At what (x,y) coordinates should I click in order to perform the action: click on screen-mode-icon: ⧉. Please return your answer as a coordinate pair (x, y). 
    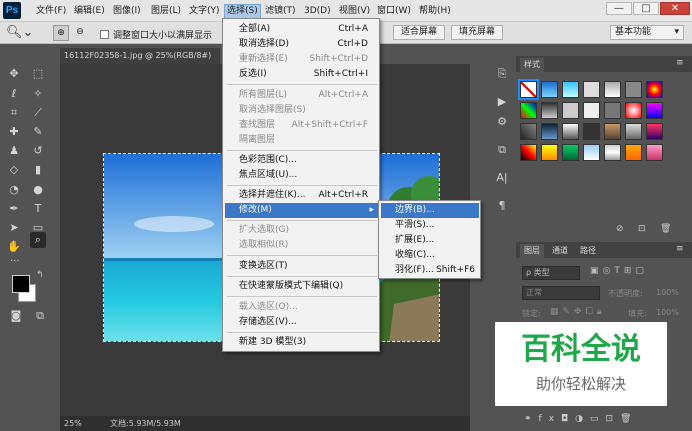
    Looking at the image, I should click on (40, 316).